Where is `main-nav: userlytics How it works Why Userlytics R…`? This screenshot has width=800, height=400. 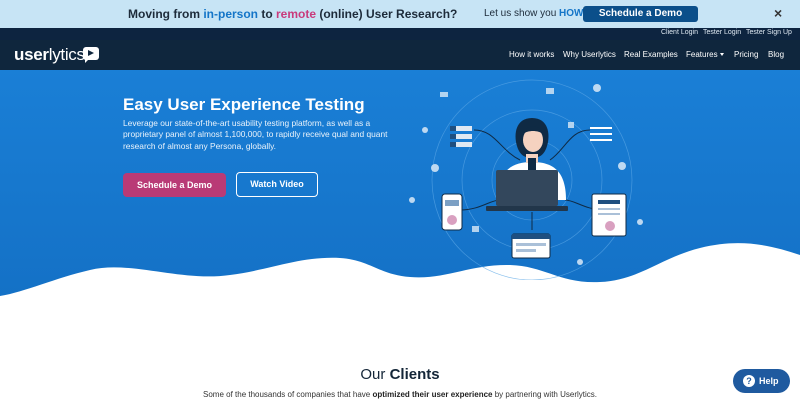 main-nav: userlytics How it works Why Userlytics R… is located at coordinates (400, 55).